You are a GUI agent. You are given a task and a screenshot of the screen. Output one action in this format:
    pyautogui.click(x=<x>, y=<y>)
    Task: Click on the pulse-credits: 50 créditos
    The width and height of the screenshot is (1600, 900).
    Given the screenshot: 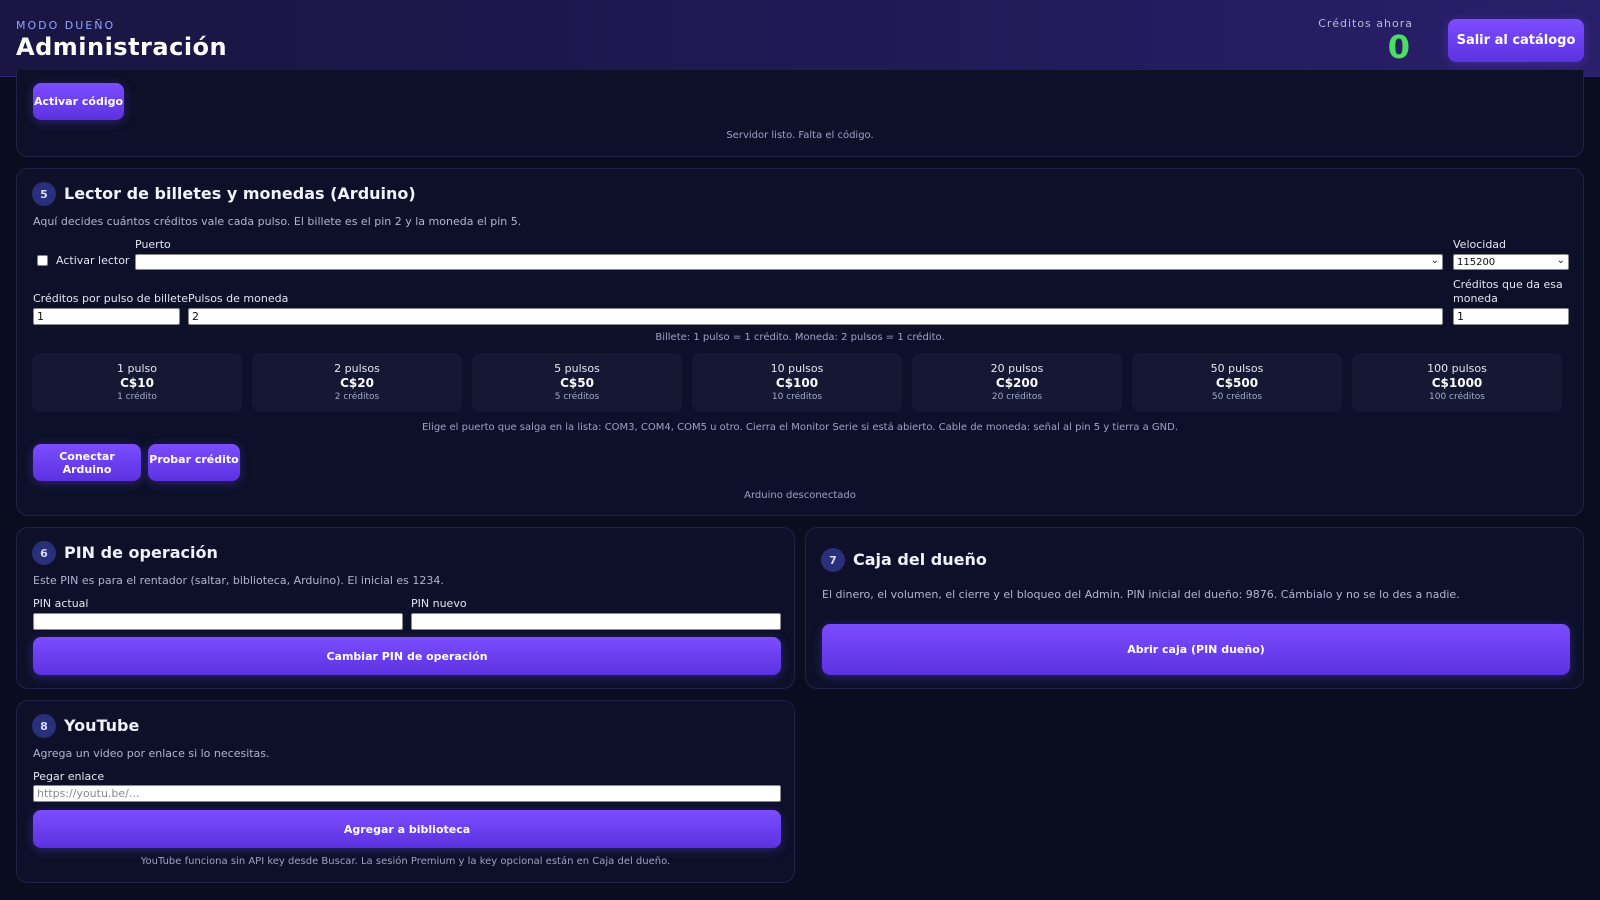 What is the action you would take?
    pyautogui.click(x=1237, y=397)
    